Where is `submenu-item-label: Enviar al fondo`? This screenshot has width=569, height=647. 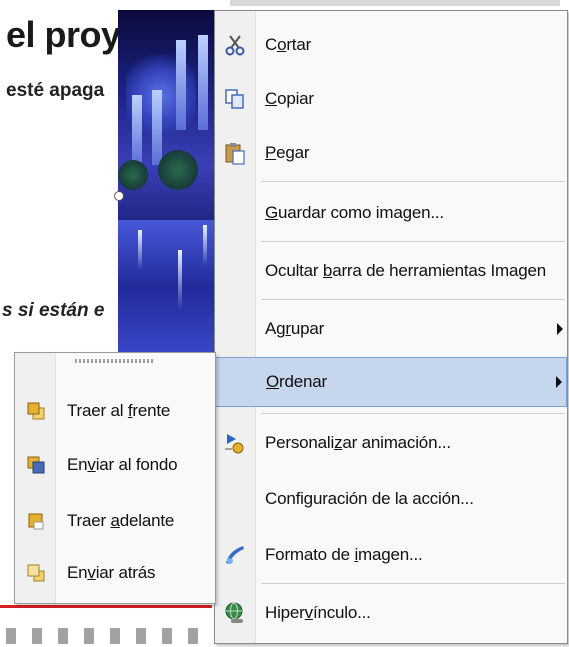
submenu-item-label: Enviar al fondo is located at coordinates (122, 464).